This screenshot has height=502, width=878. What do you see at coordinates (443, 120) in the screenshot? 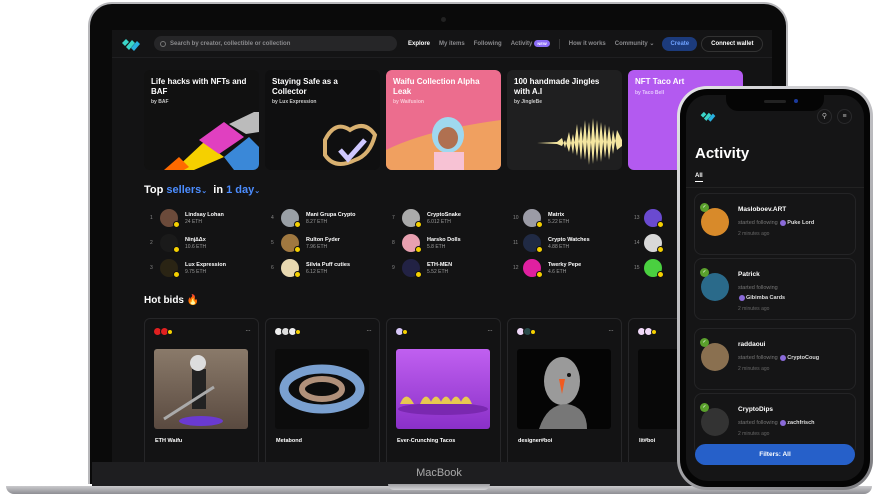
I see `feature-card: Waifu Collection Alpha Leak by Waifusion` at bounding box center [443, 120].